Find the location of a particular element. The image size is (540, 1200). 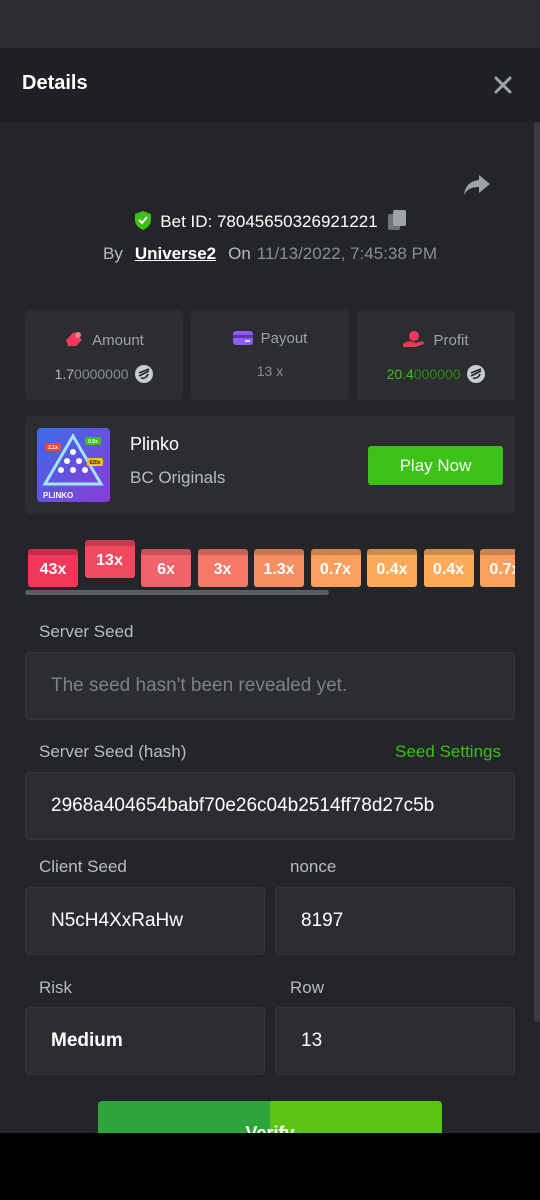

nonce-field: 8197 is located at coordinates (395, 921).